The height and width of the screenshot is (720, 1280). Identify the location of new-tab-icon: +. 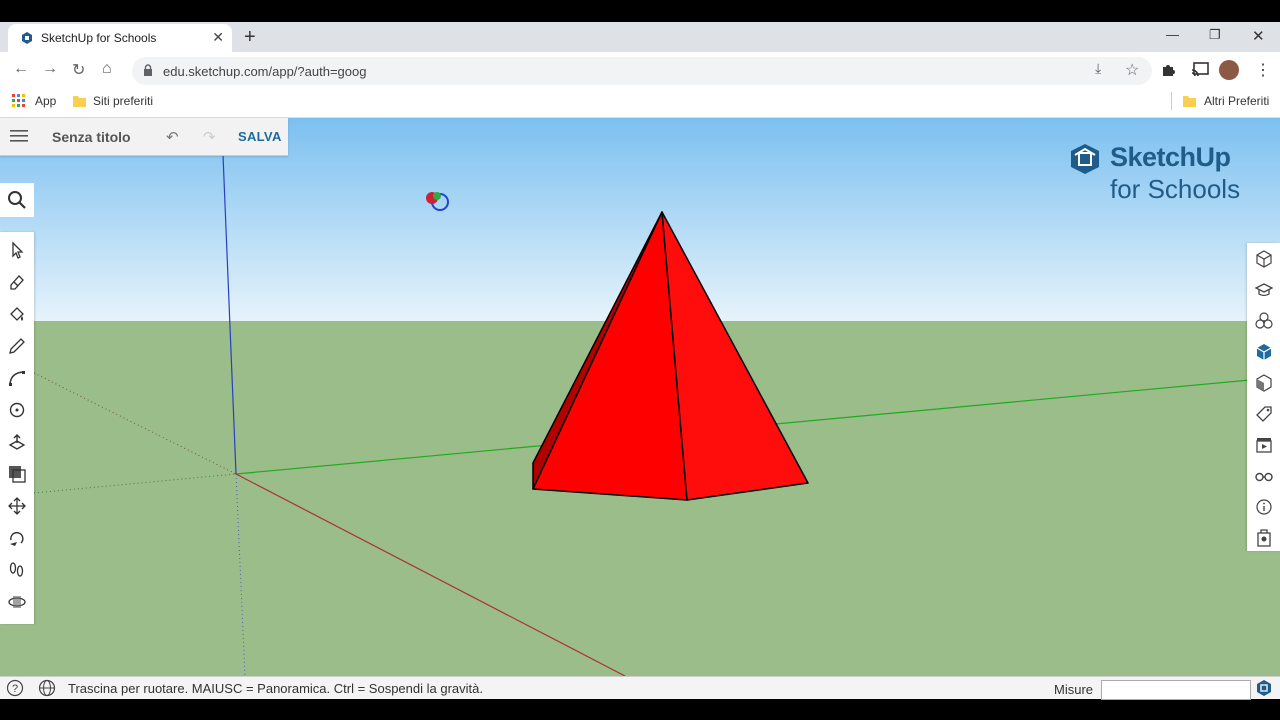
(250, 37).